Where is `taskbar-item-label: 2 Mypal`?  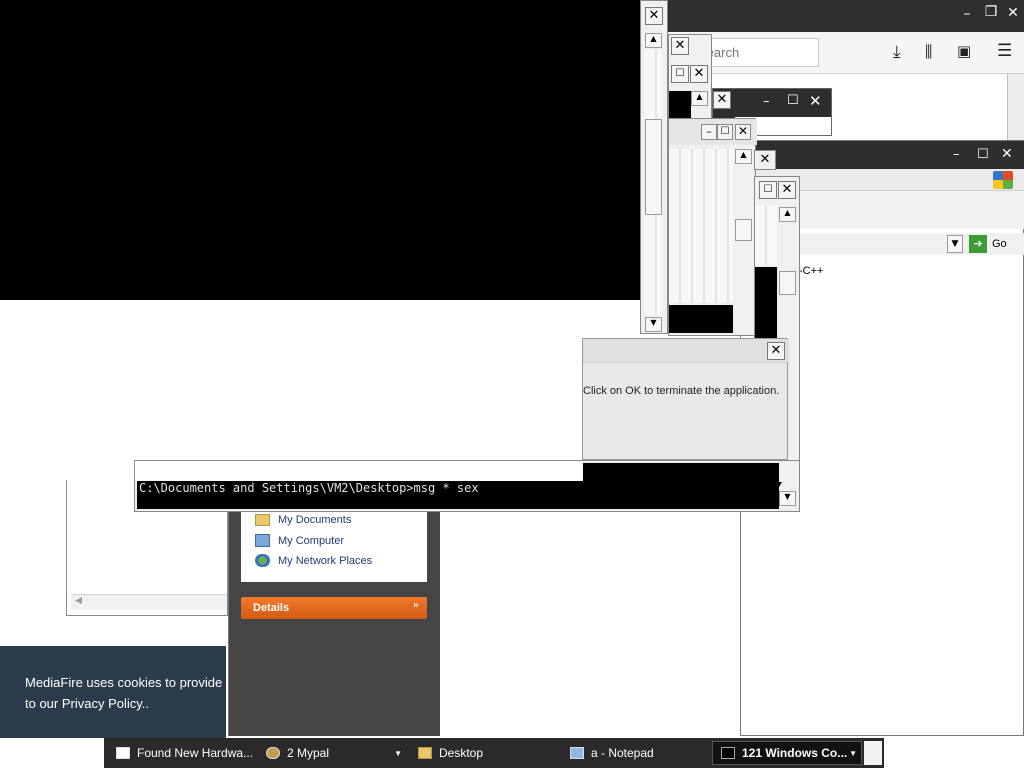
taskbar-item-label: 2 Mypal is located at coordinates (308, 753).